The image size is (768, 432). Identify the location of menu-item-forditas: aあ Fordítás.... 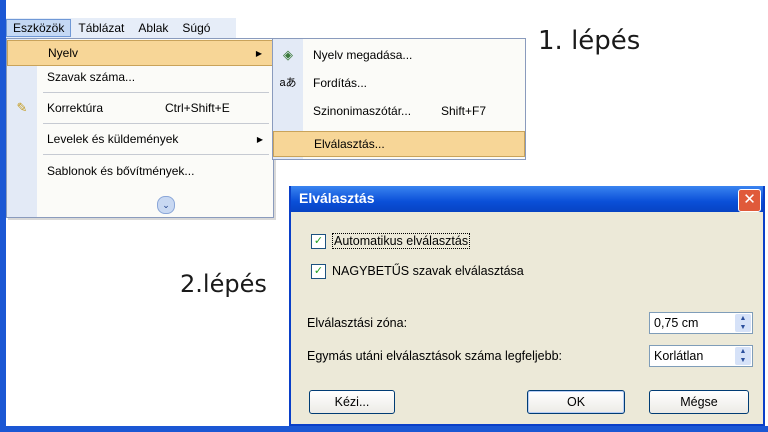
(399, 83).